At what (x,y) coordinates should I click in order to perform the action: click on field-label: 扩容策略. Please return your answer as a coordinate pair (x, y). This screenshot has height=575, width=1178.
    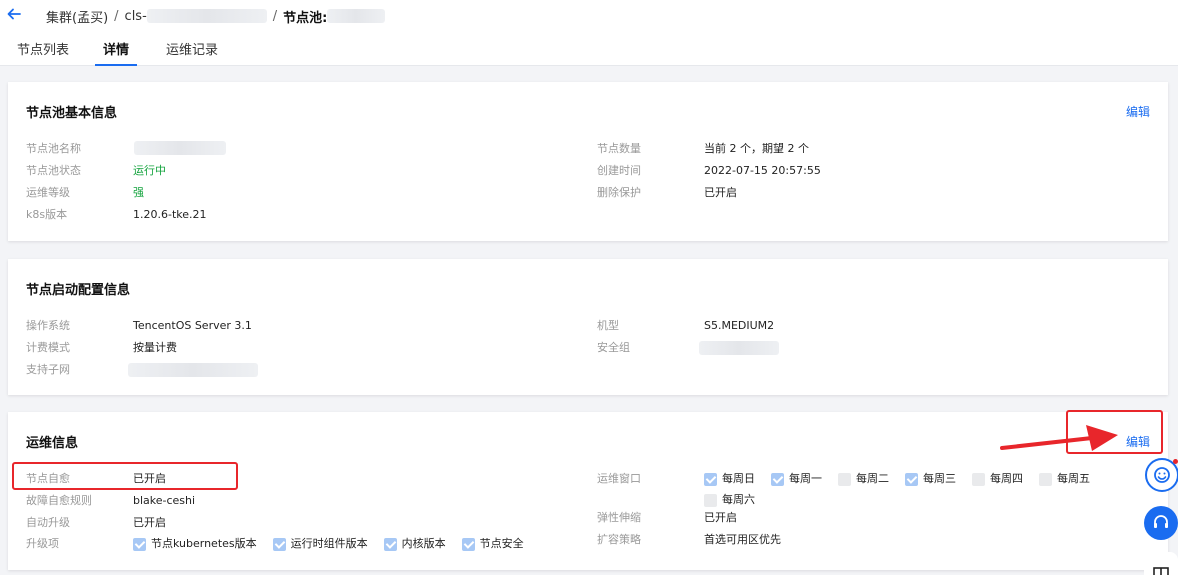
    Looking at the image, I should click on (619, 539).